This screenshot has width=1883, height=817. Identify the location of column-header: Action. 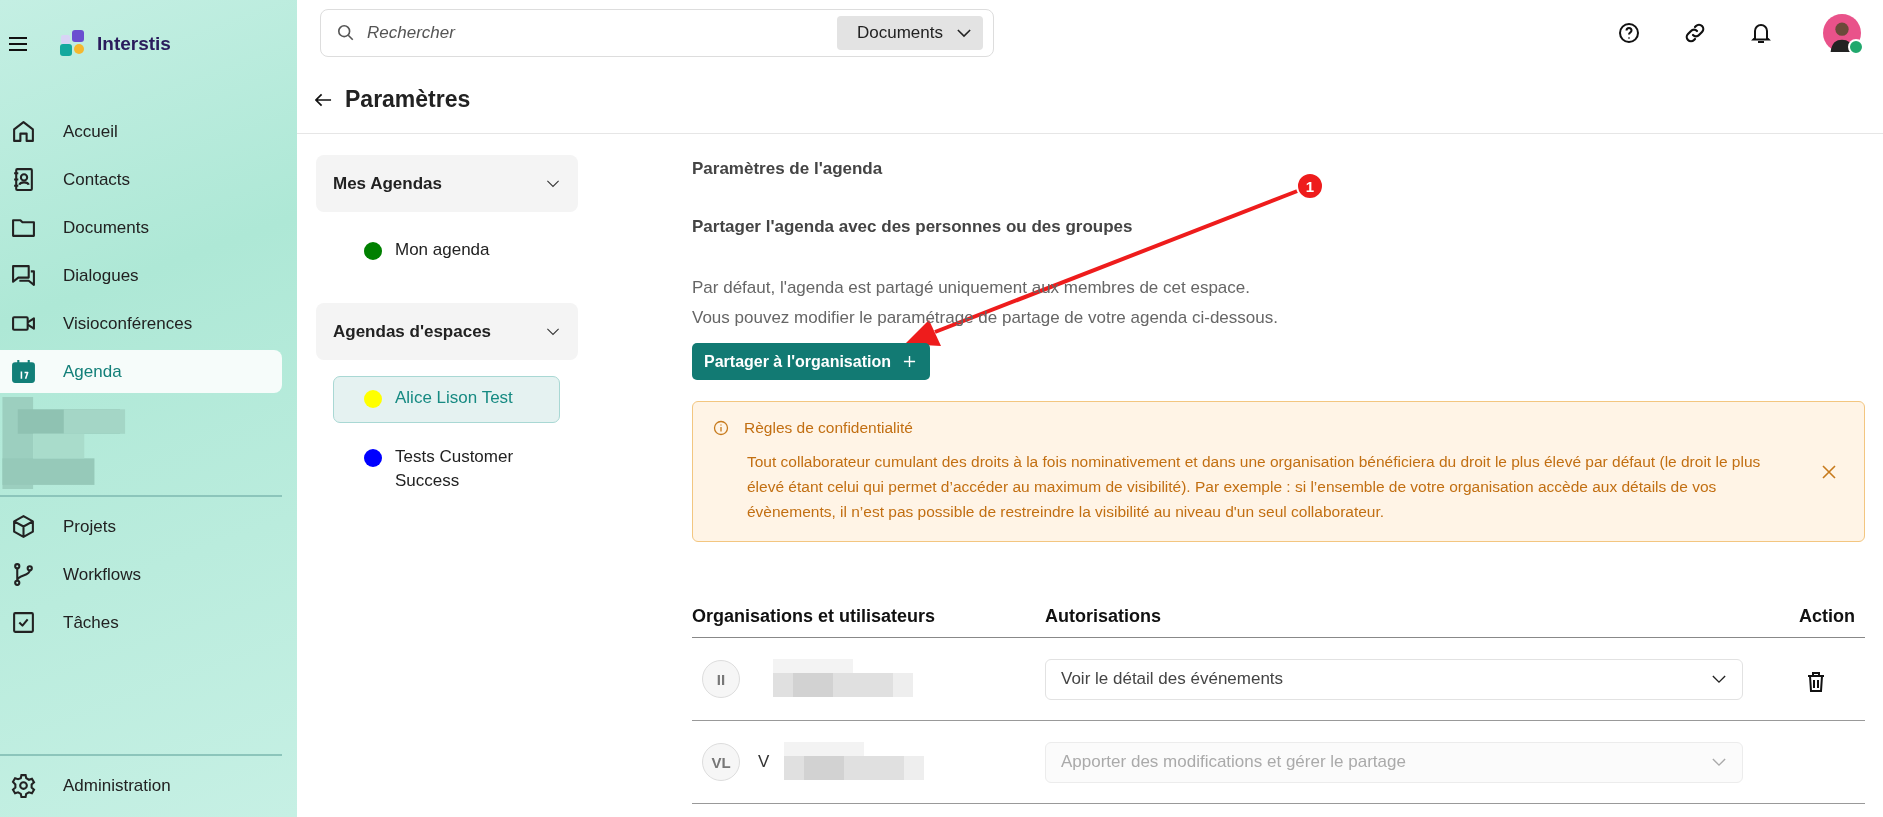
(1827, 616).